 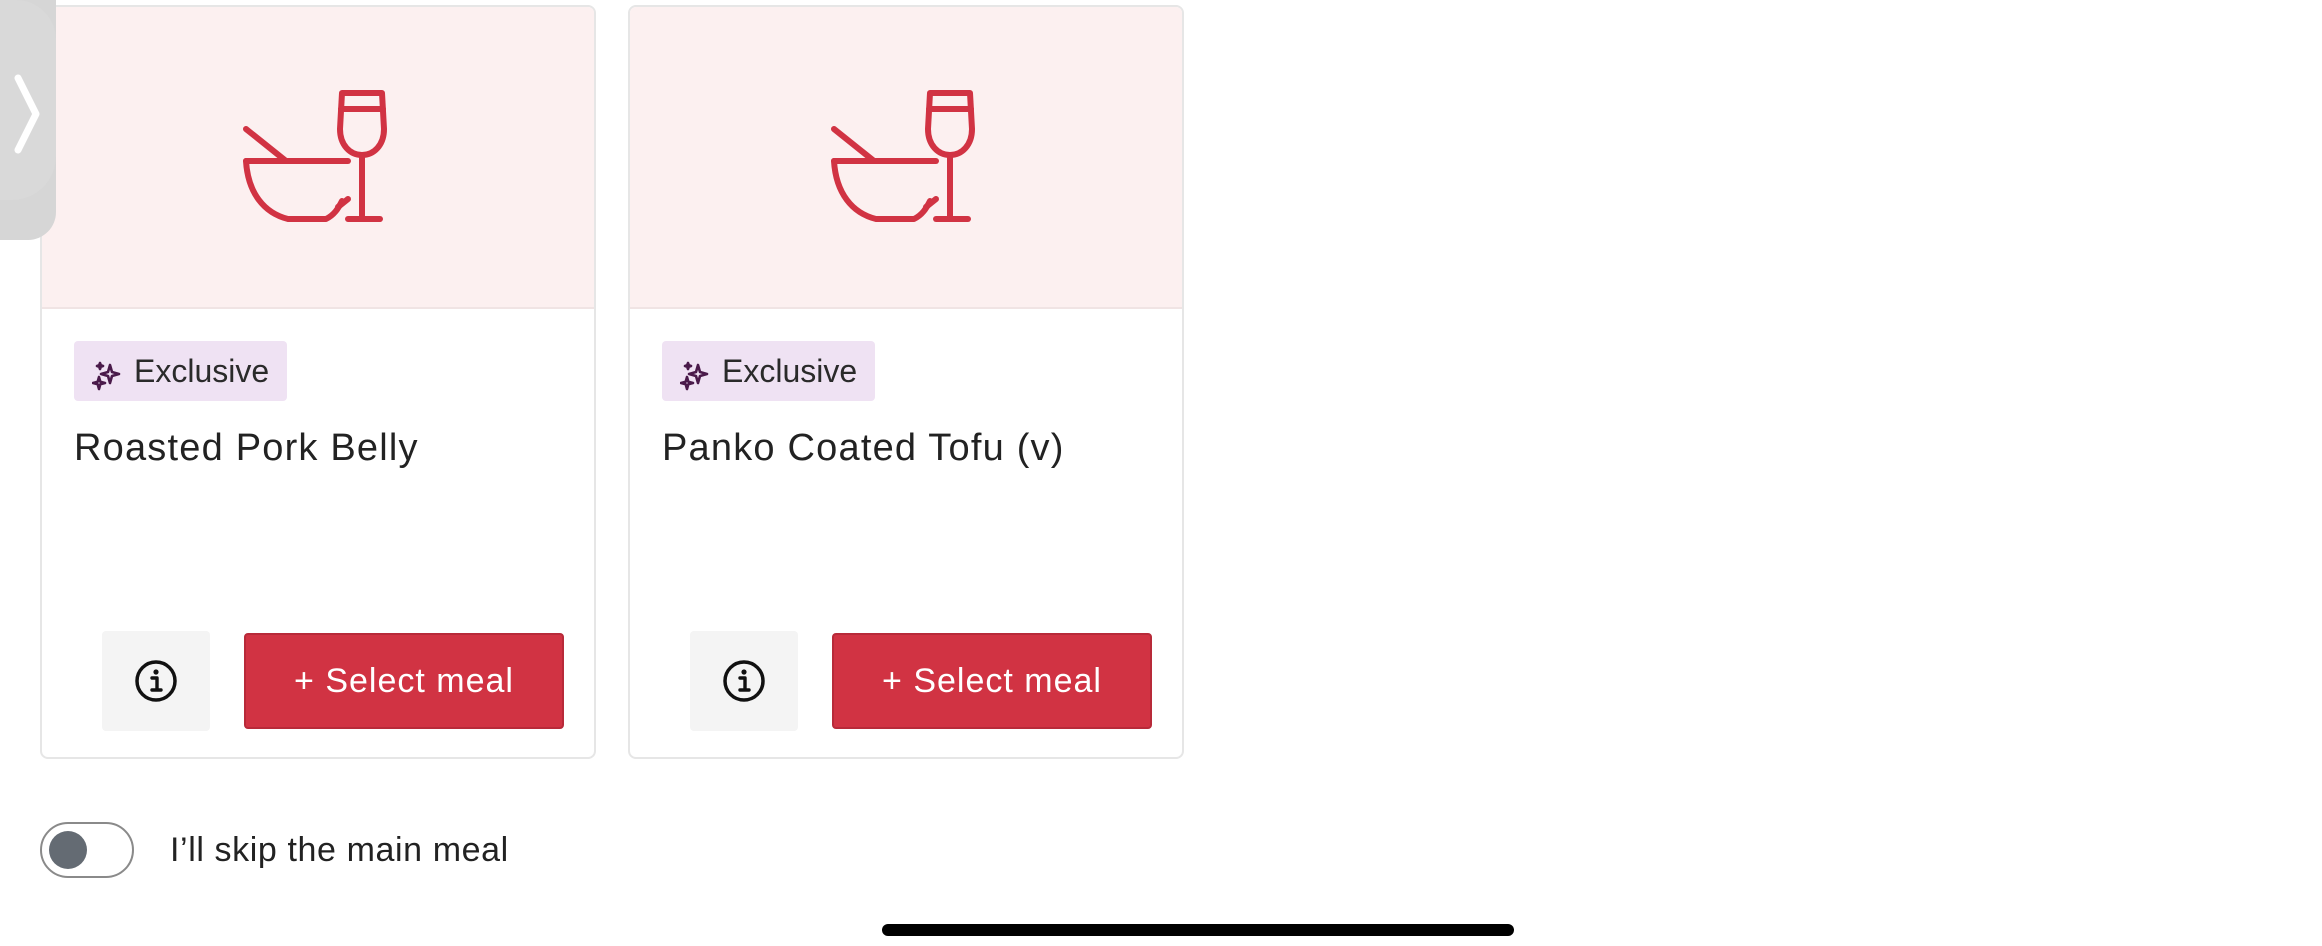 I want to click on toggle-knob, so click(x=68, y=850).